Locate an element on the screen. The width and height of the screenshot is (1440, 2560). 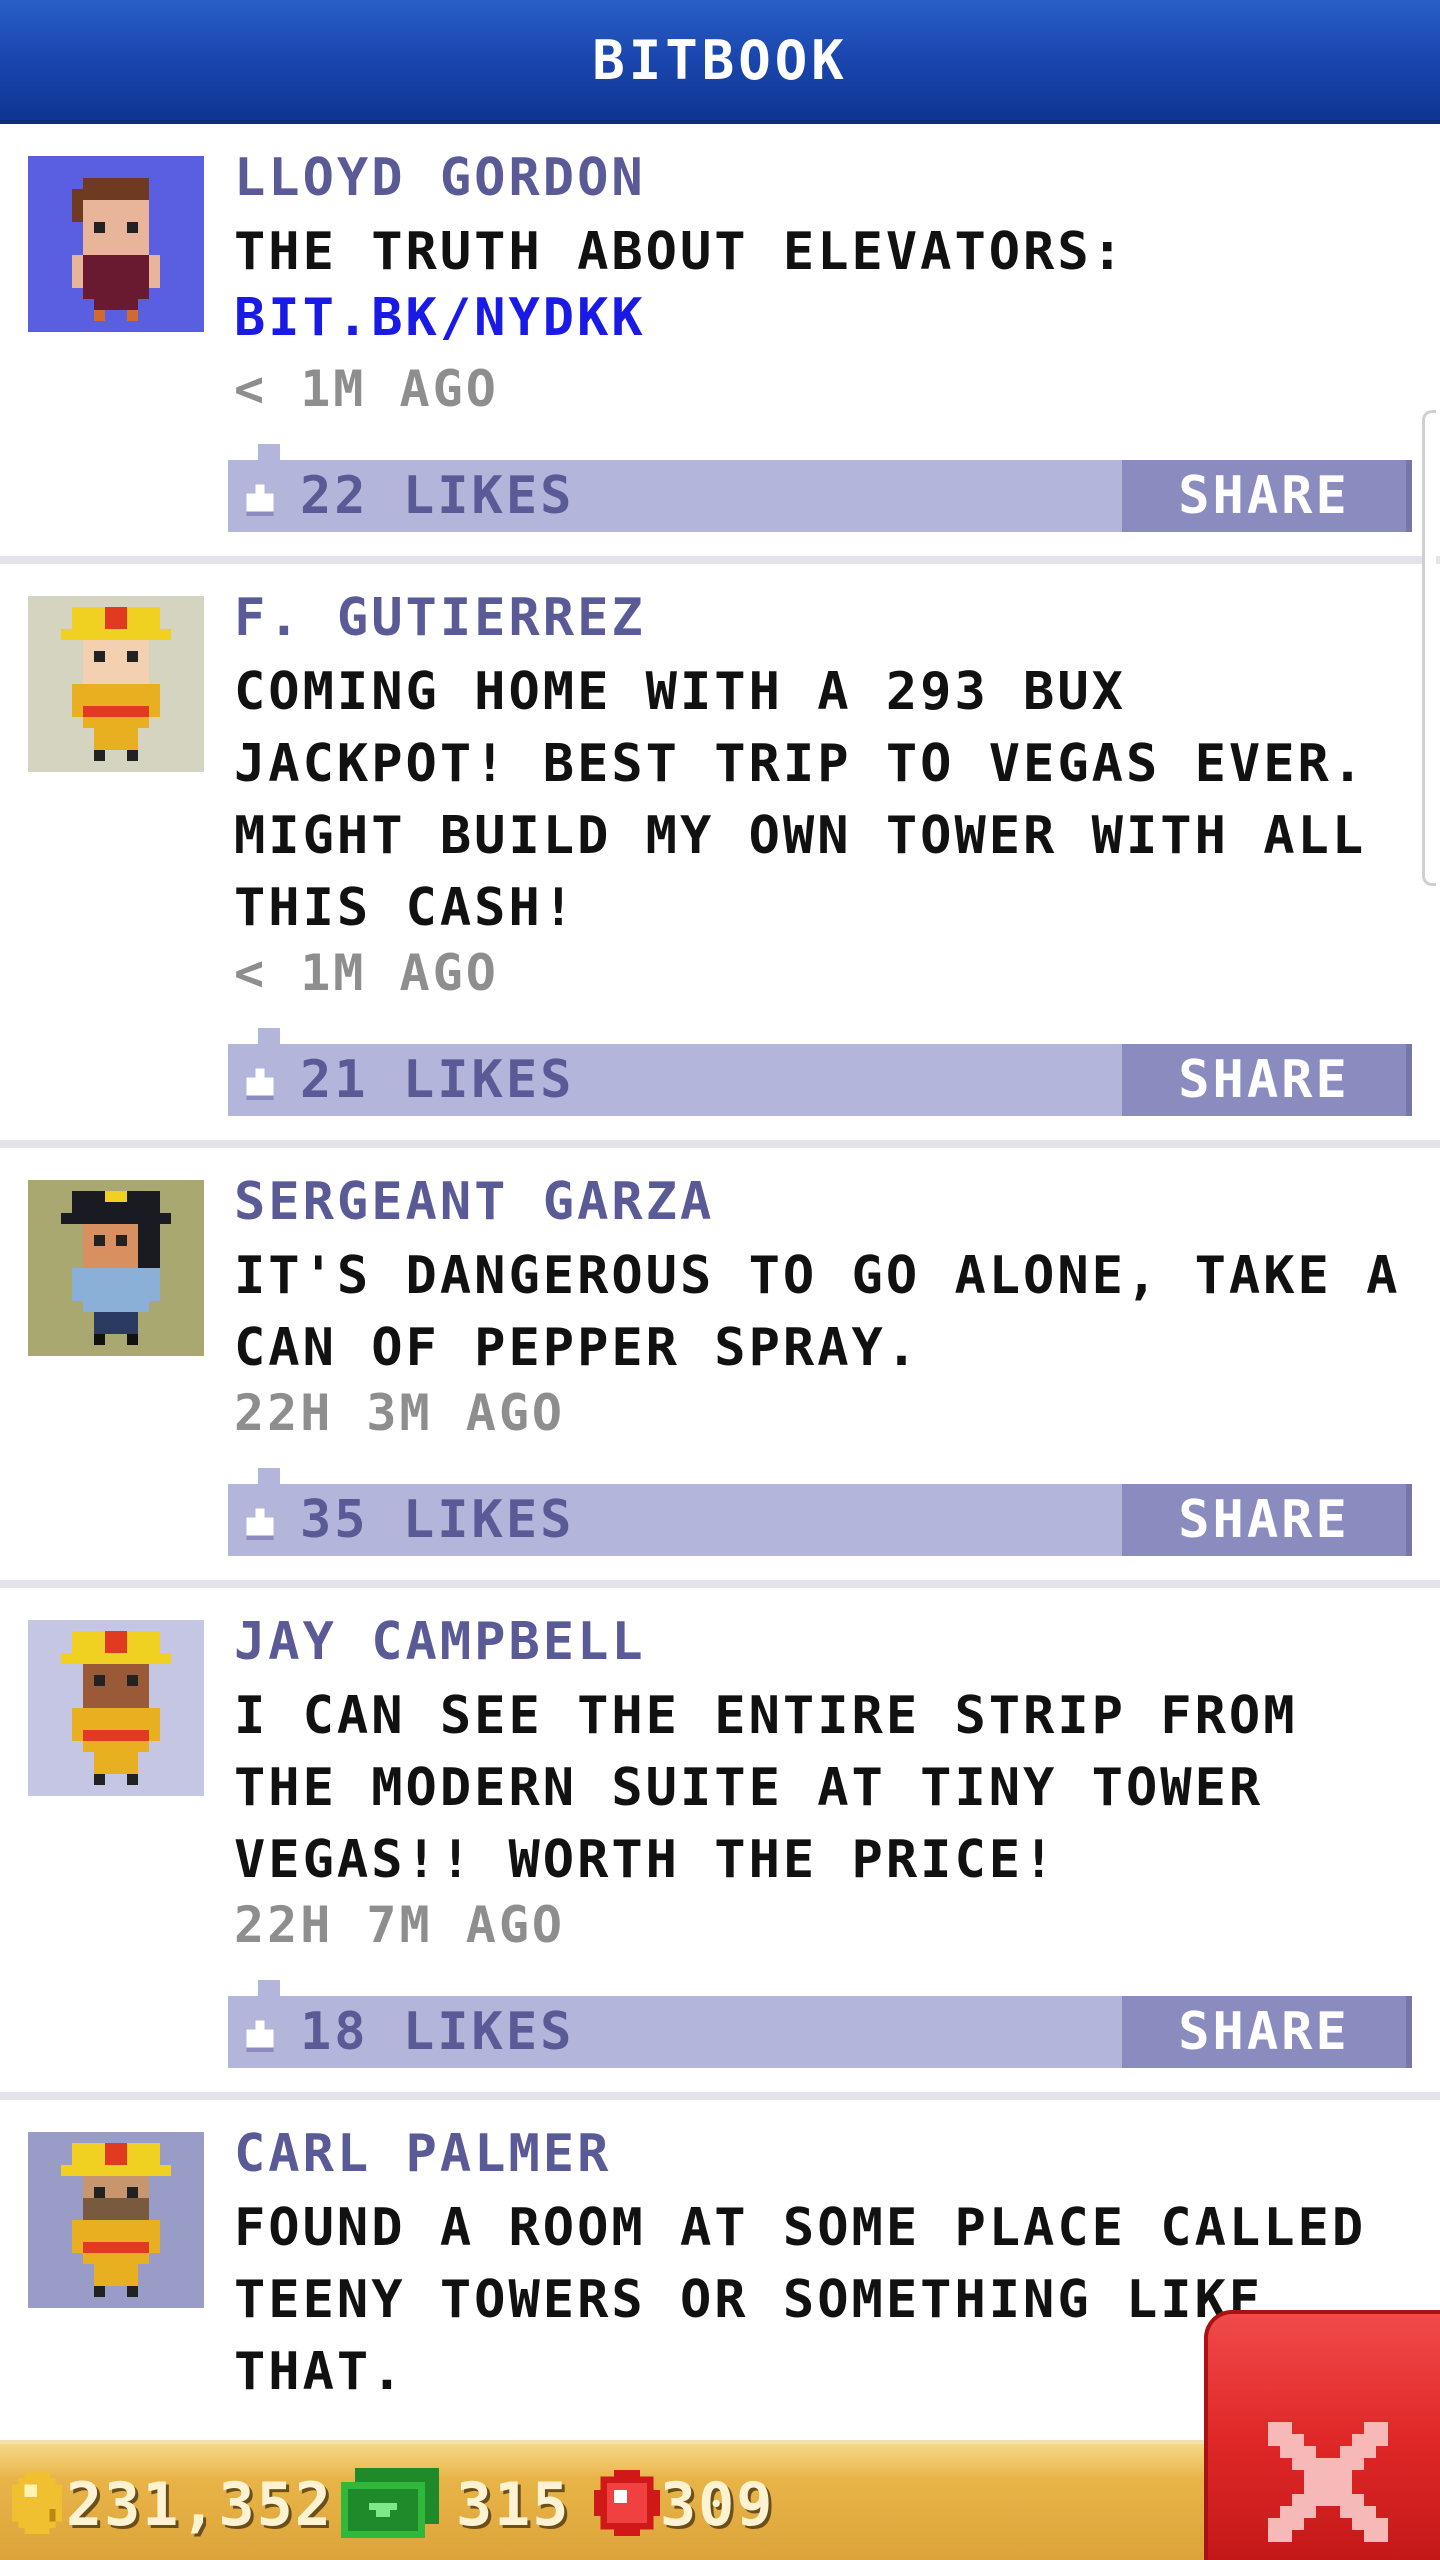
likes-count: 35 LIKES is located at coordinates (437, 1520).